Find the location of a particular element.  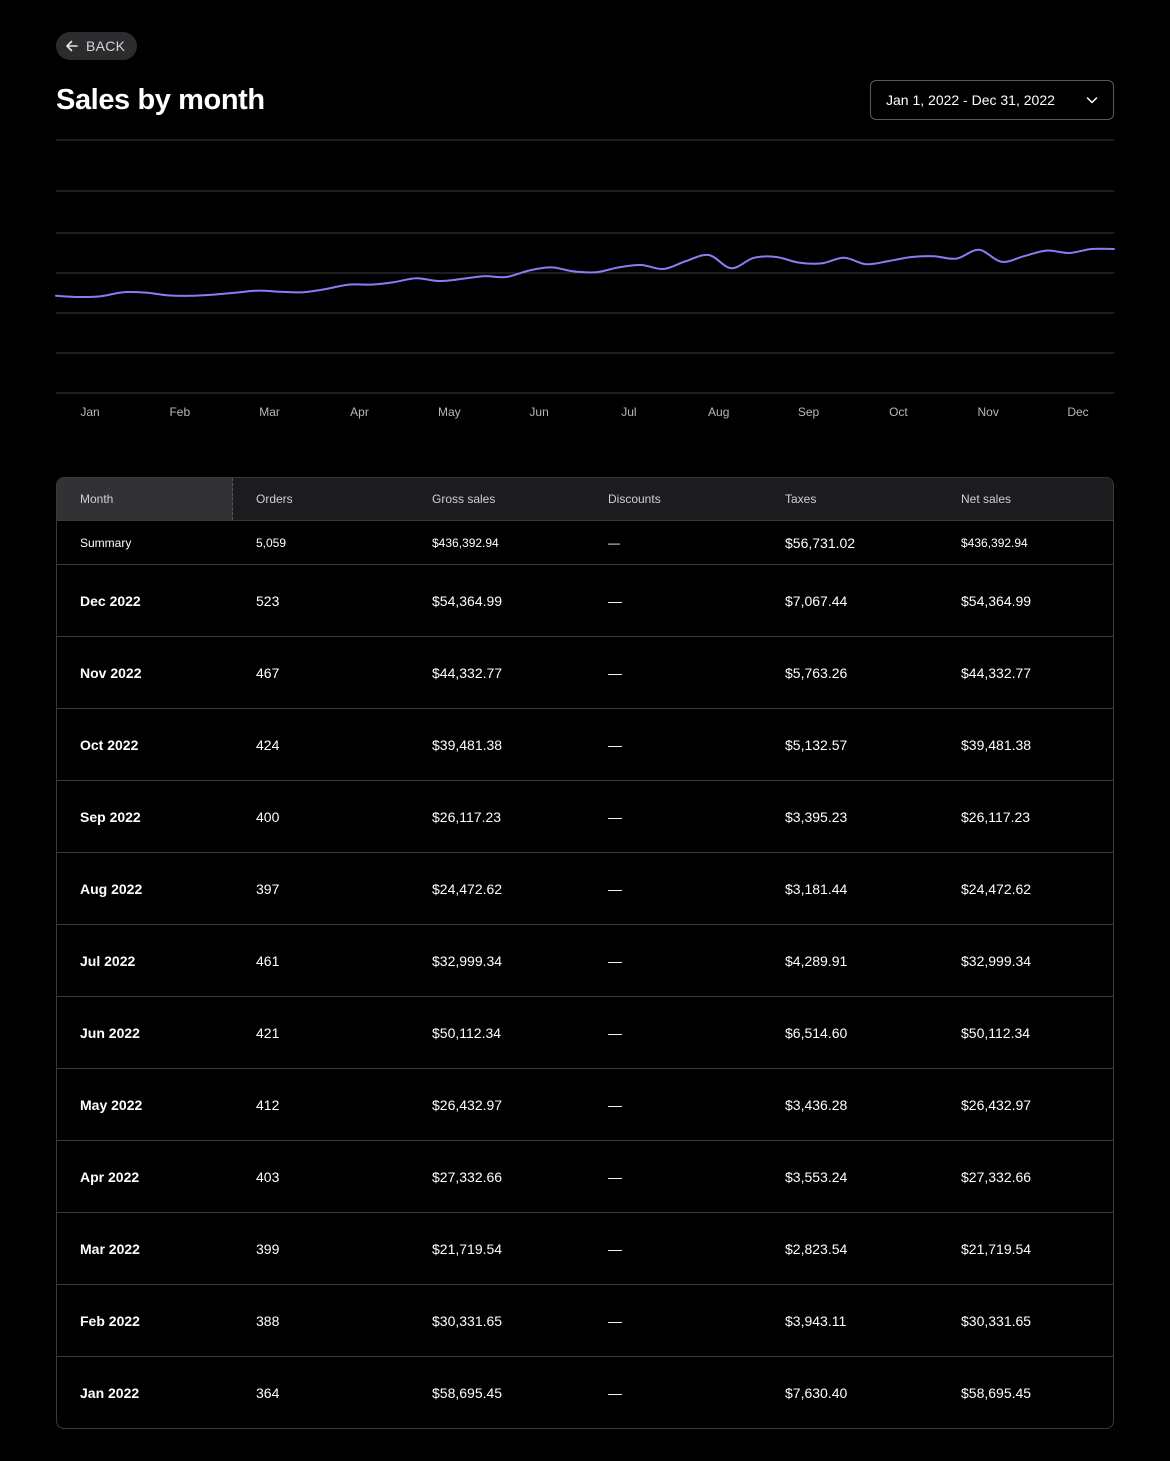

column-header-gross-sales: Gross sales is located at coordinates (497, 499).